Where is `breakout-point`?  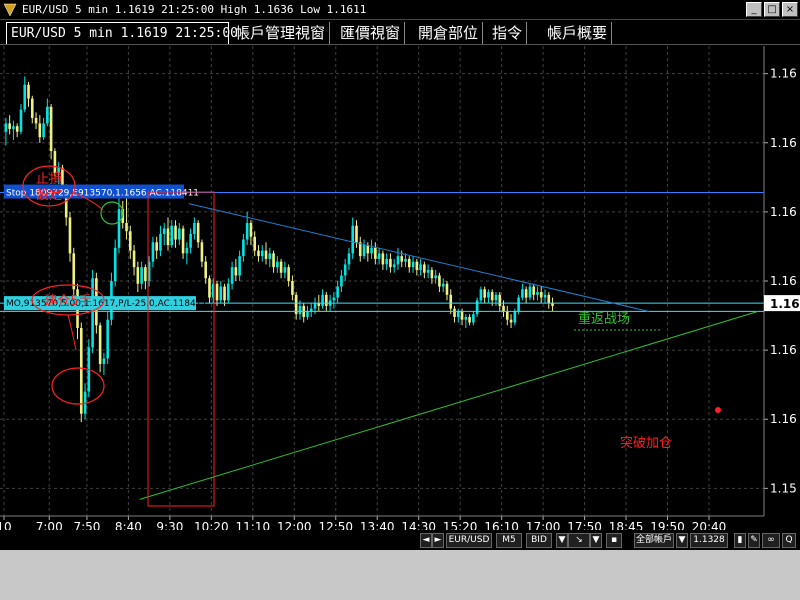
breakout-point is located at coordinates (718, 410).